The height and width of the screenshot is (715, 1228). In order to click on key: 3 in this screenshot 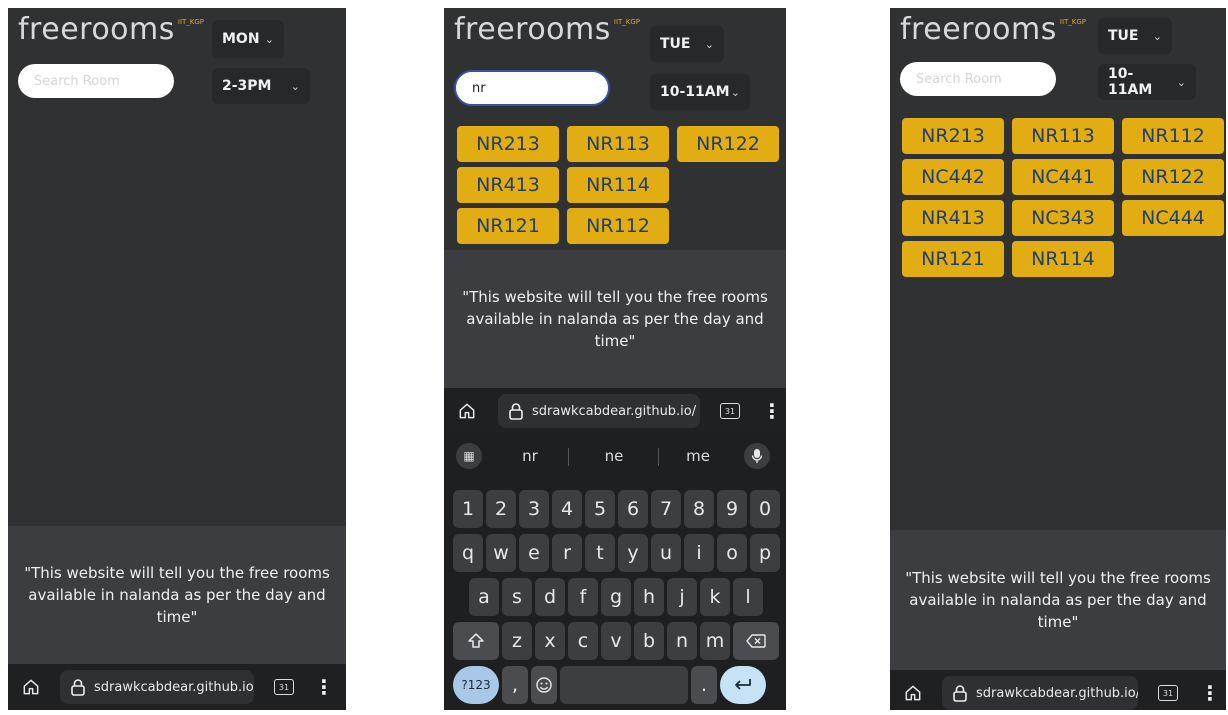, I will do `click(534, 509)`.